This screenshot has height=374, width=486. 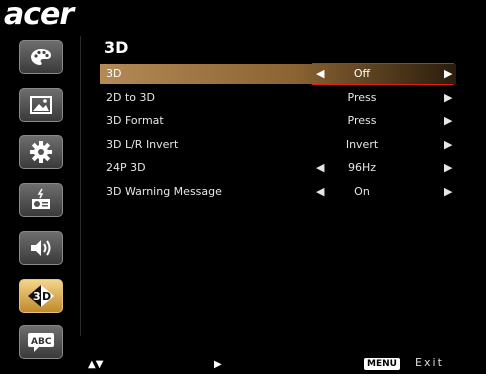 I want to click on sidebar-item-management, so click(x=41, y=200).